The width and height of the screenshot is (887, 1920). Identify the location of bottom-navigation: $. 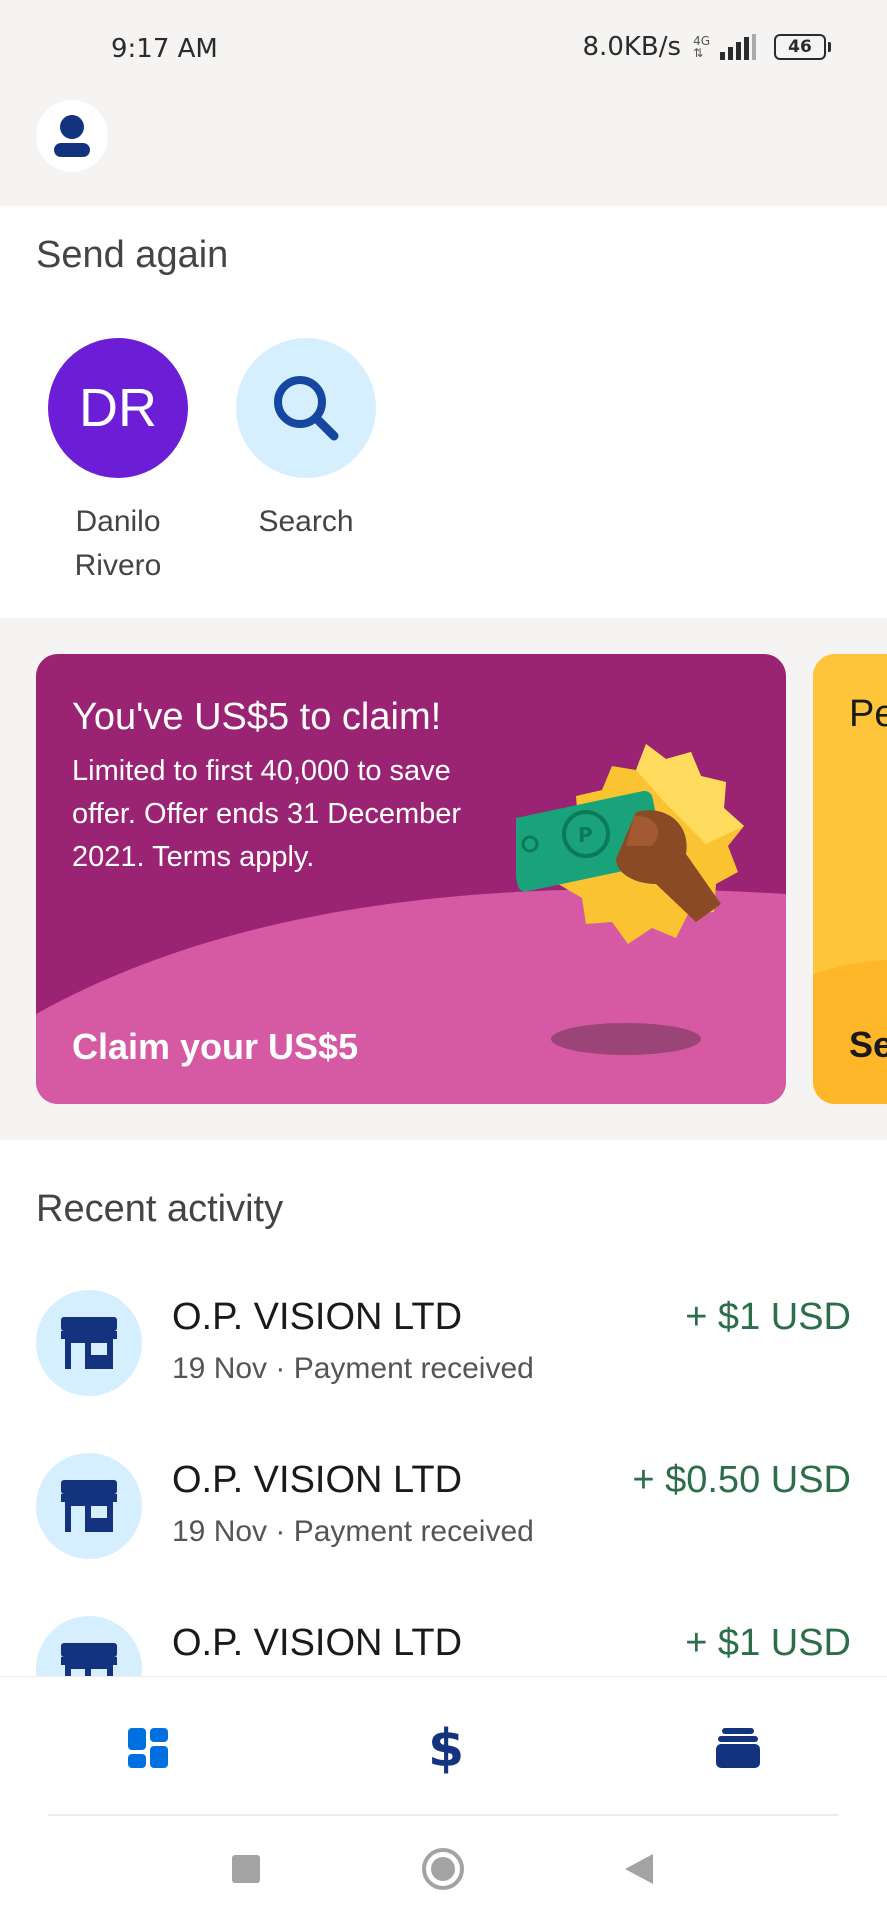
(443, 1745).